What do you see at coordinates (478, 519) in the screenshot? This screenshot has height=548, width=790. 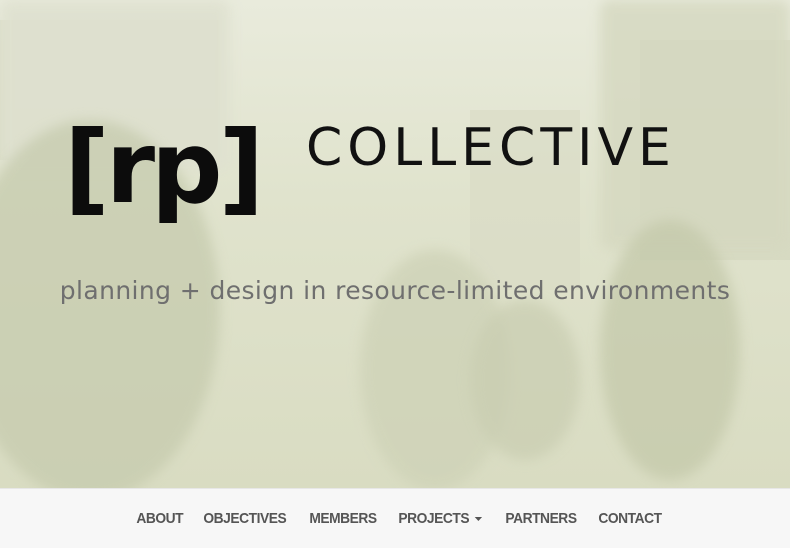 I see `caret-down-icon` at bounding box center [478, 519].